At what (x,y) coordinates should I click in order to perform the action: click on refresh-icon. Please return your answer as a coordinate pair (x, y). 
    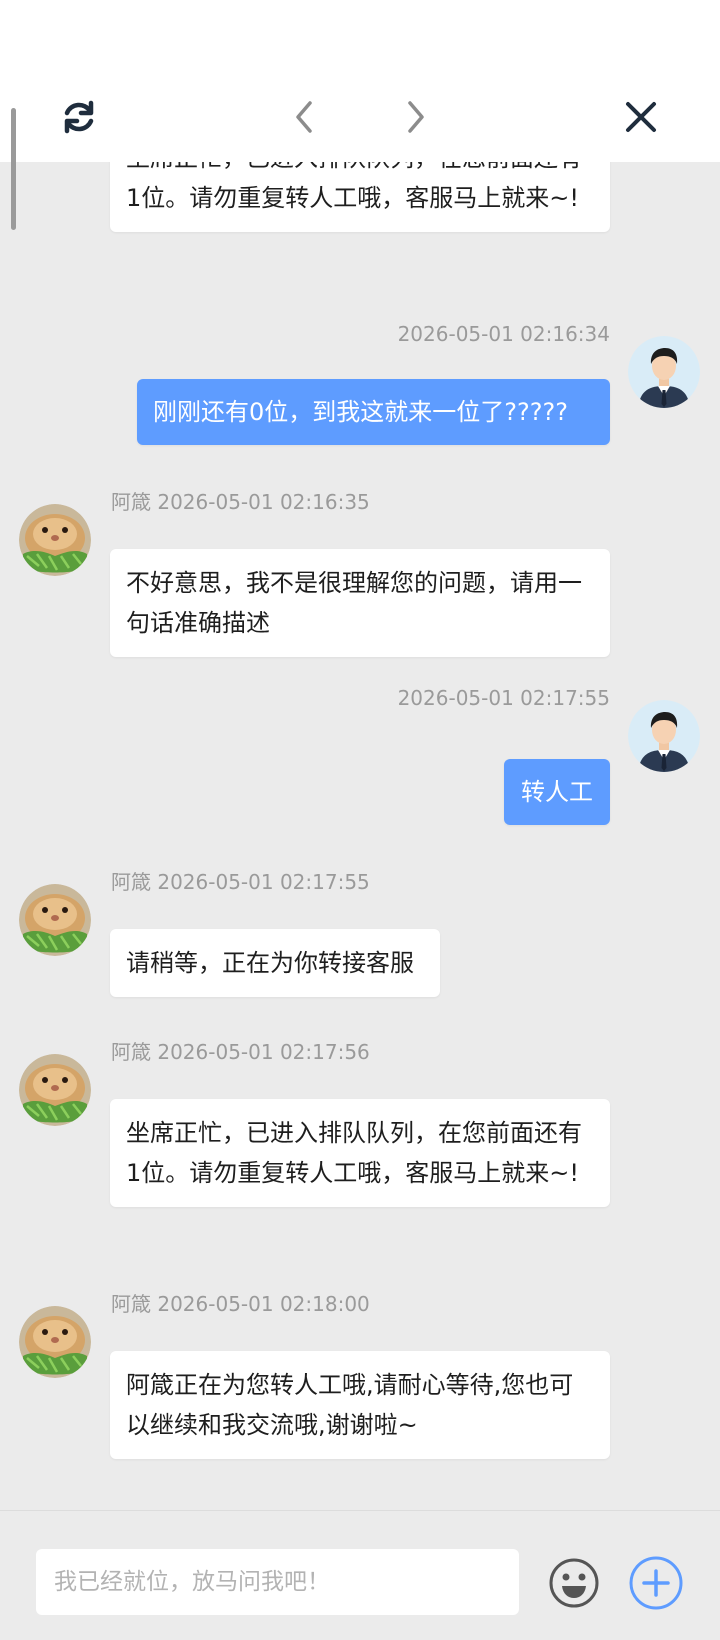
    Looking at the image, I should click on (79, 117).